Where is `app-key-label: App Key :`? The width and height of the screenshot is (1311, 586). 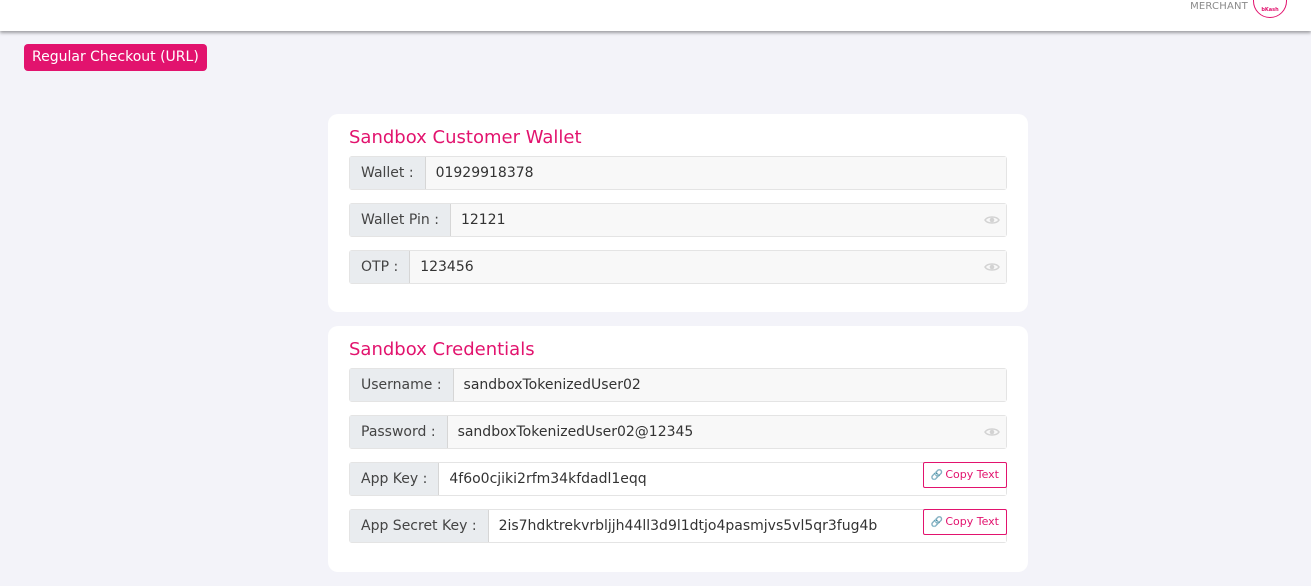
app-key-label: App Key : is located at coordinates (395, 479).